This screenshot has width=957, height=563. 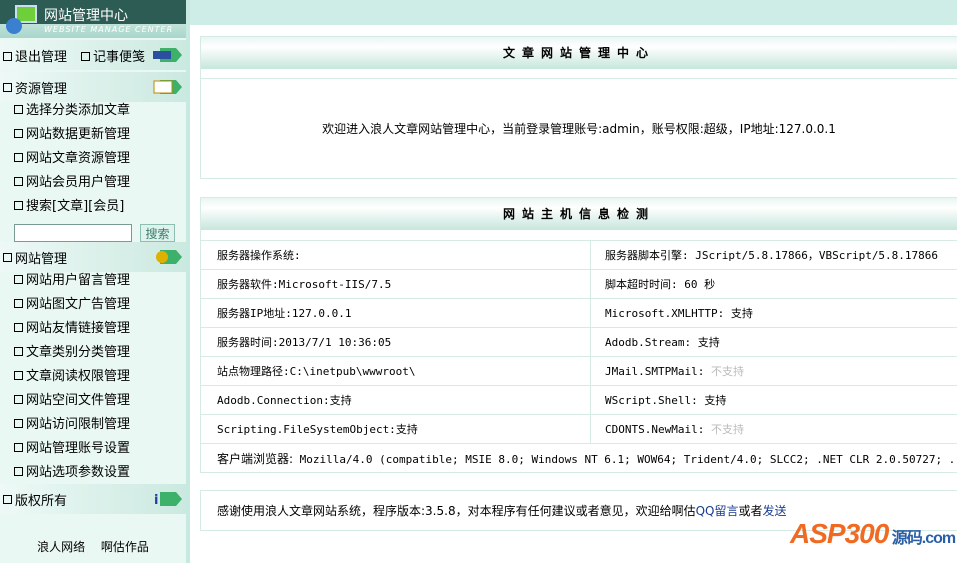 I want to click on svg-text: i, so click(x=156, y=500).